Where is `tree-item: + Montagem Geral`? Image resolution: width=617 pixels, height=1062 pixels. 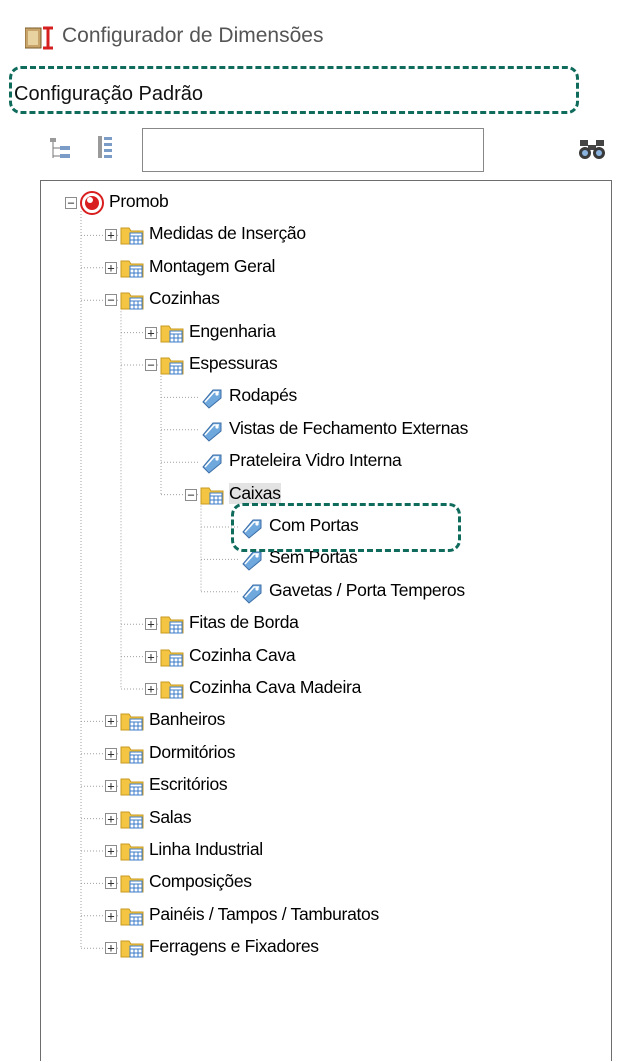 tree-item: + Montagem Geral is located at coordinates (326, 268).